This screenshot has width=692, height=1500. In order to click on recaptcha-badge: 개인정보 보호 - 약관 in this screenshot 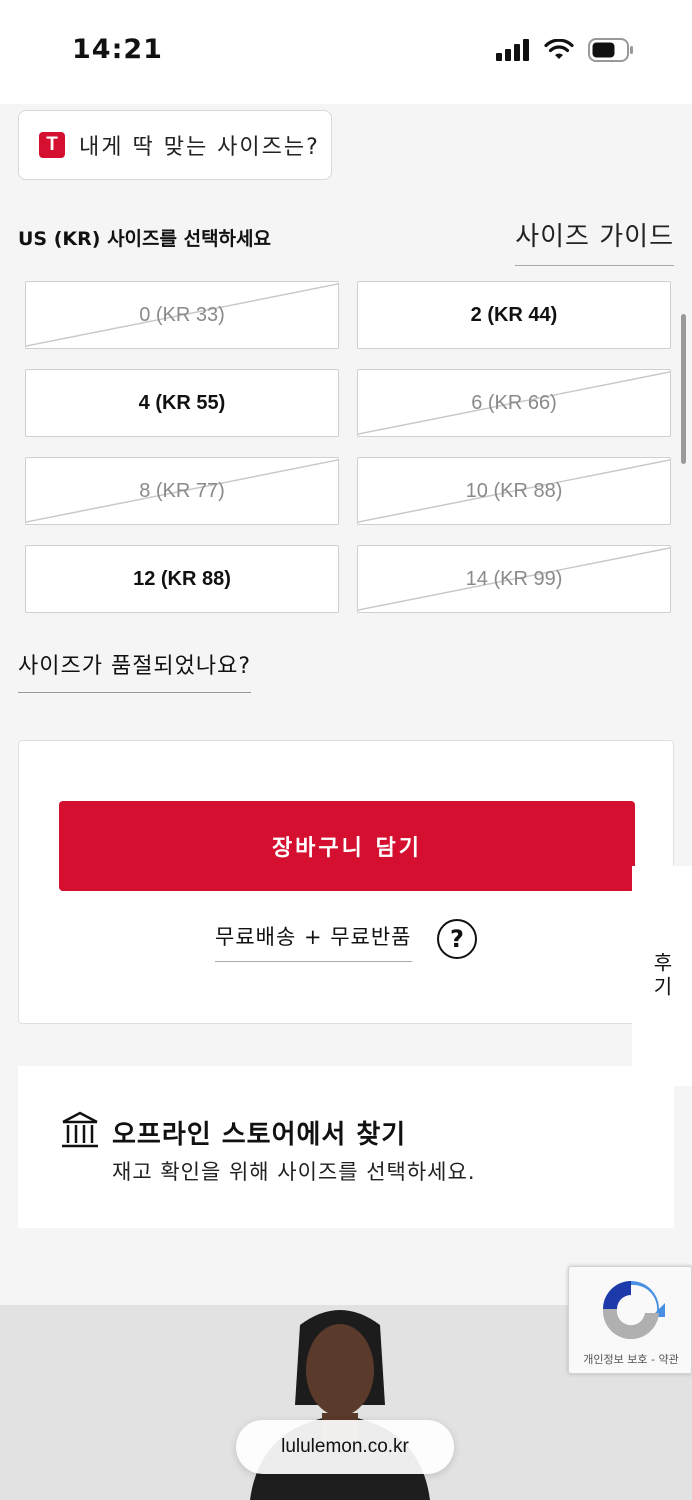, I will do `click(630, 1320)`.